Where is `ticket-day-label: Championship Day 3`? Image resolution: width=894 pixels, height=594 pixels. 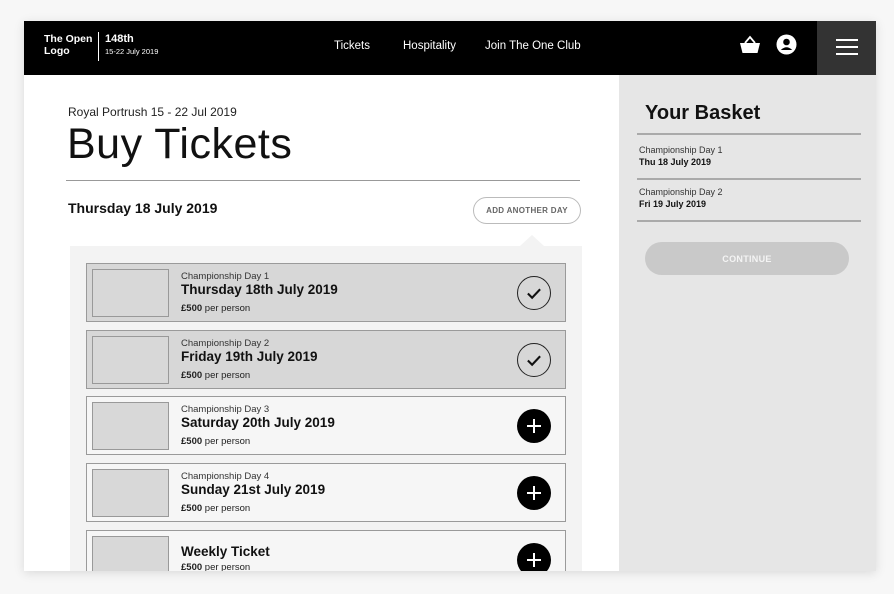
ticket-day-label: Championship Day 3 is located at coordinates (225, 409).